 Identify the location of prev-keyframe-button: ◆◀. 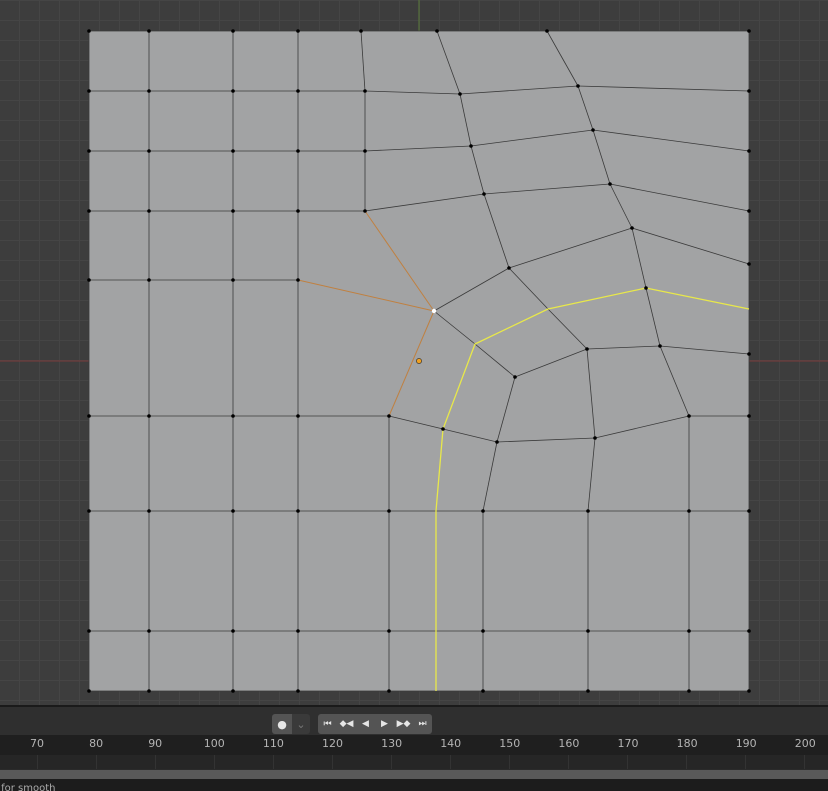
(346, 724).